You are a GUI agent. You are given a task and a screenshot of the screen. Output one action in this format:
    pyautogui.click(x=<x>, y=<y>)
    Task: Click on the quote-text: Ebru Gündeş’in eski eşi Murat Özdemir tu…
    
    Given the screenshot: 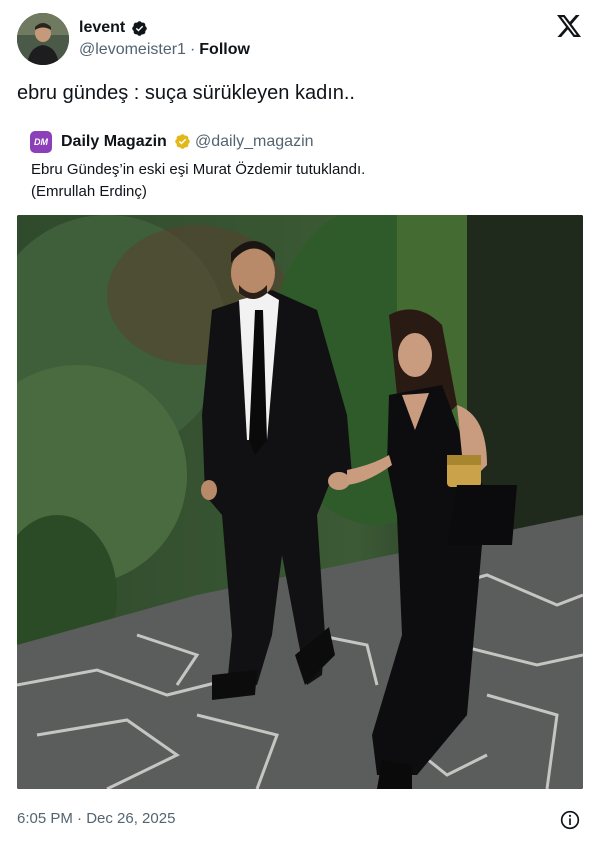 What is the action you would take?
    pyautogui.click(x=301, y=181)
    